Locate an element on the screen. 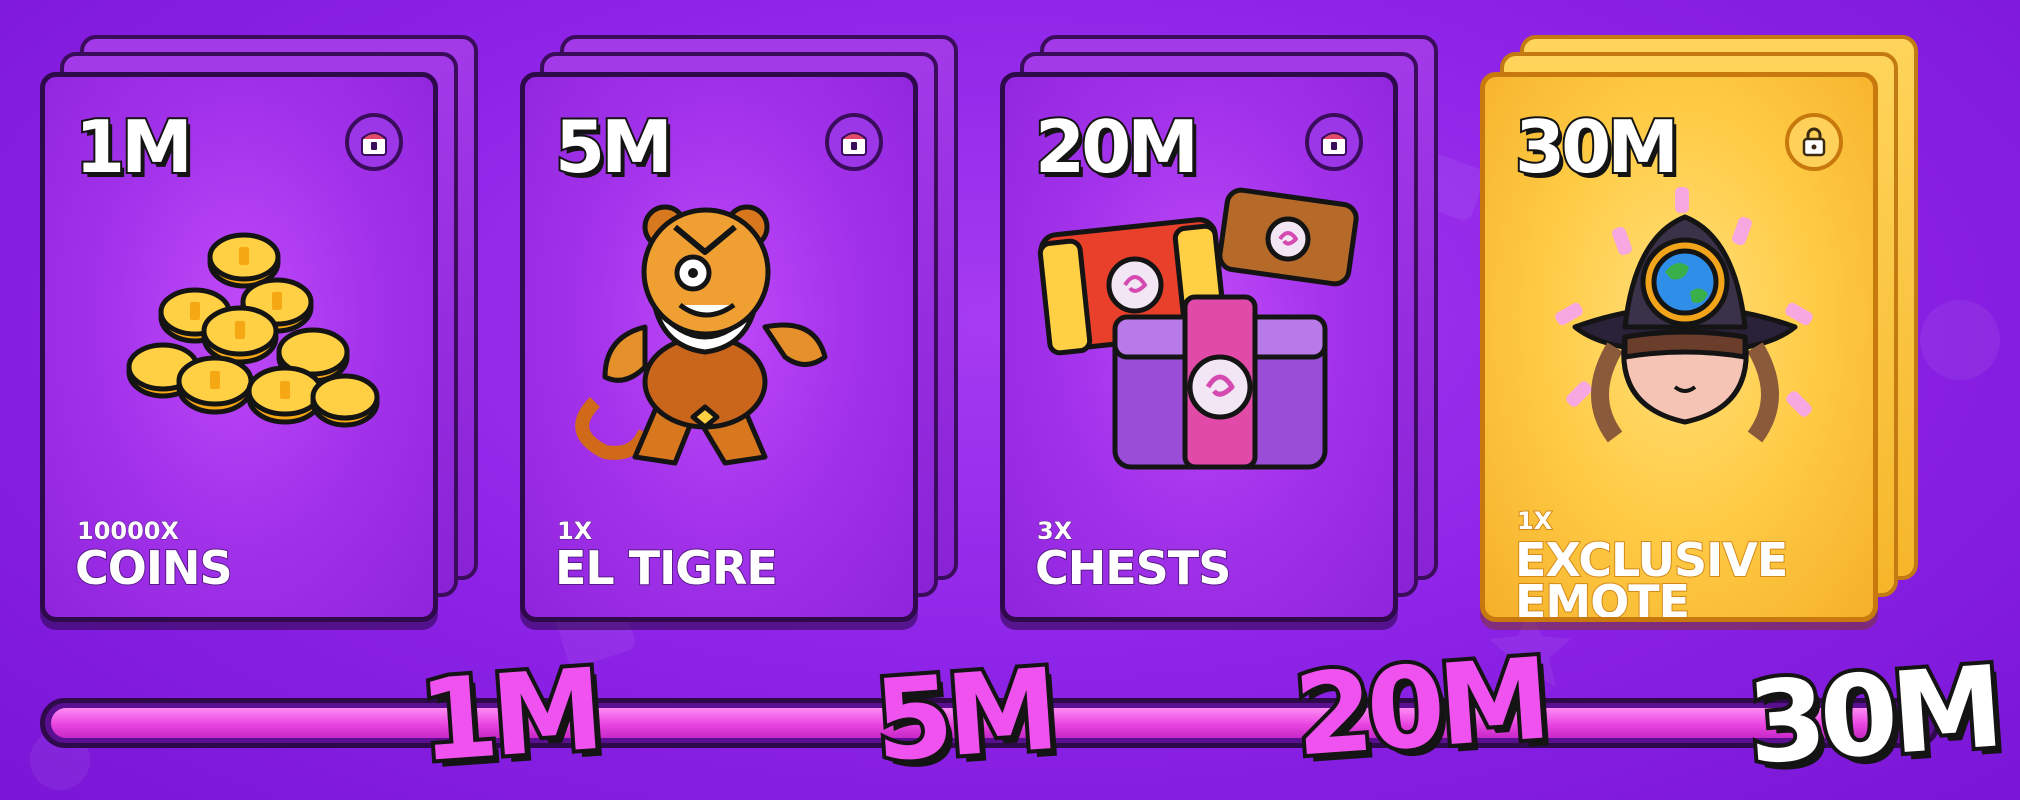 This screenshot has height=800, width=2020. card-tier-label: 30M is located at coordinates (1597, 147).